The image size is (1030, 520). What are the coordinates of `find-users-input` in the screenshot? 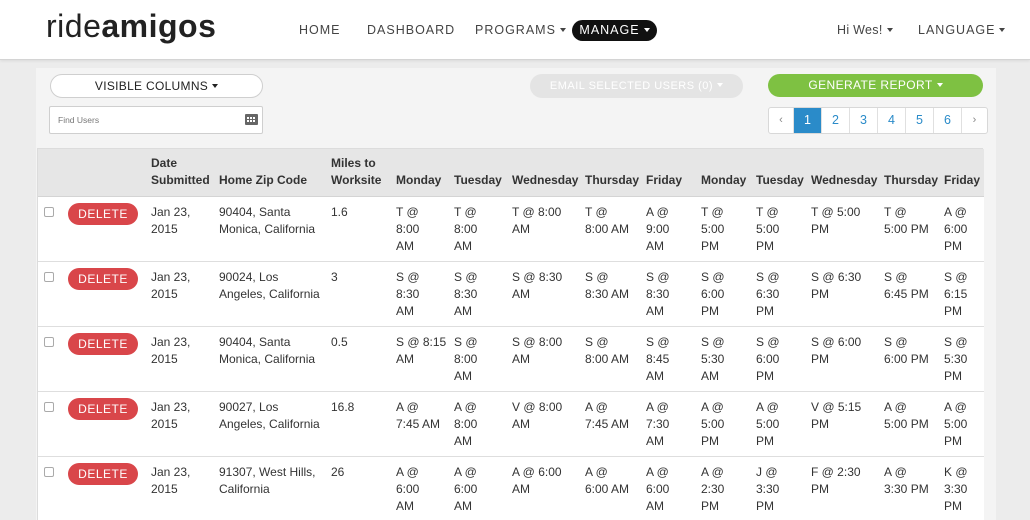 It's located at (145, 120).